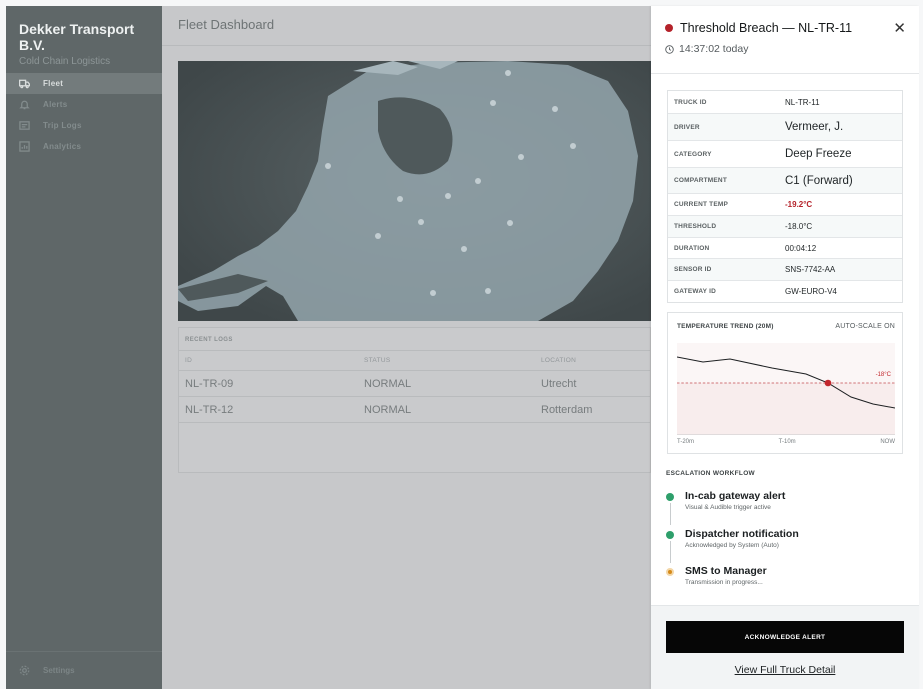 This screenshot has height=689, width=923. What do you see at coordinates (690, 102) in the screenshot?
I see `detail-label: TRUCK ID` at bounding box center [690, 102].